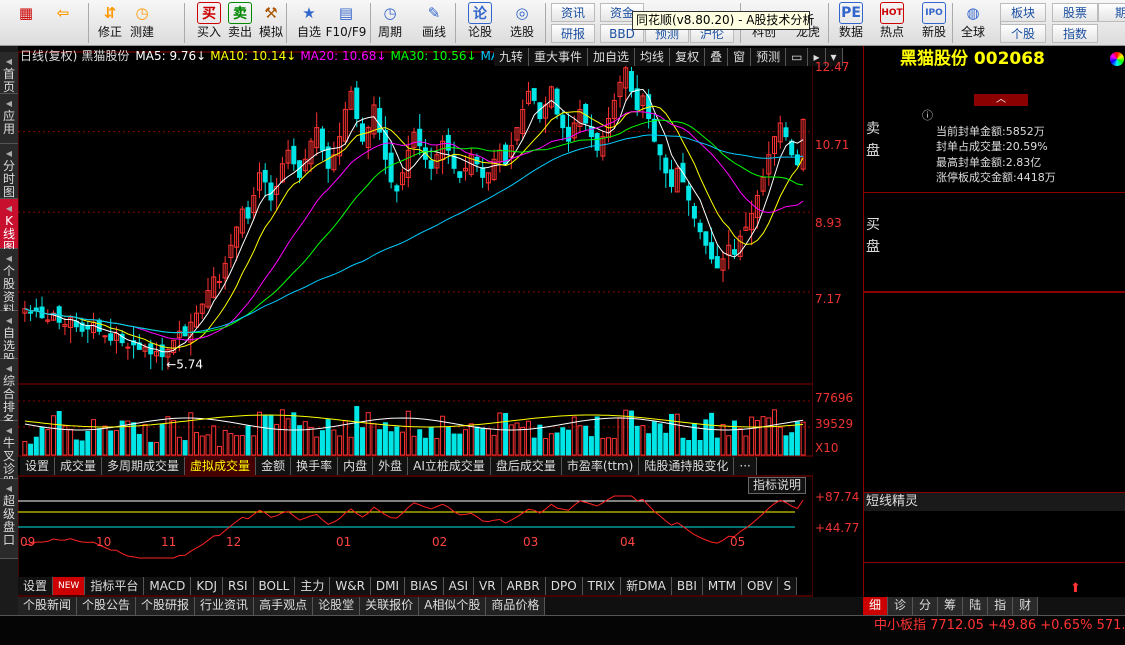 This screenshot has height=645, width=1125. Describe the element at coordinates (892, 23) in the screenshot. I see `toolbar-hot-button: HOT 热点` at that location.